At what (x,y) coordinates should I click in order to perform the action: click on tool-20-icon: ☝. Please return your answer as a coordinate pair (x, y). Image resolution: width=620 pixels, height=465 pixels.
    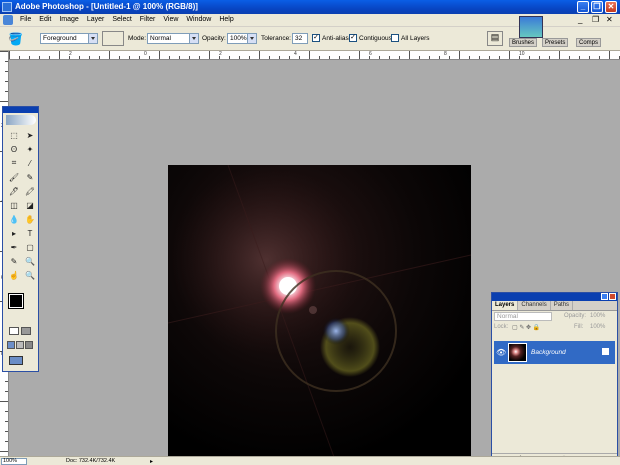
    Looking at the image, I should click on (14, 275).